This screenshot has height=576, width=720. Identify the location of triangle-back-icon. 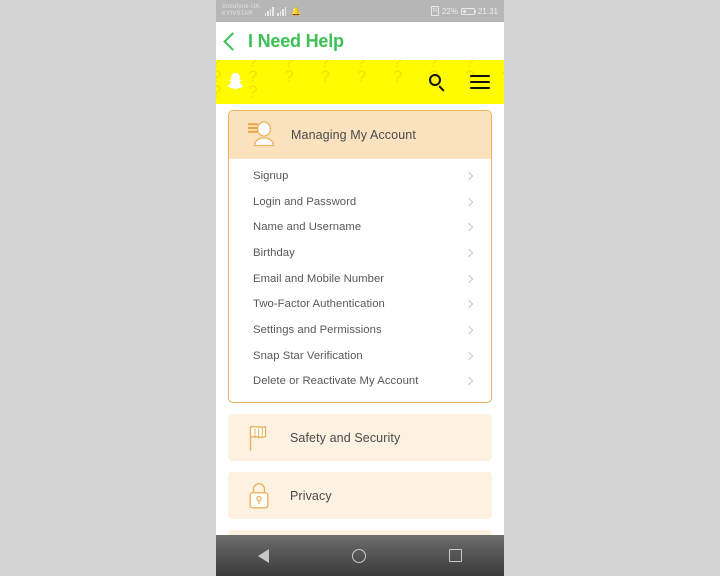
(263, 555).